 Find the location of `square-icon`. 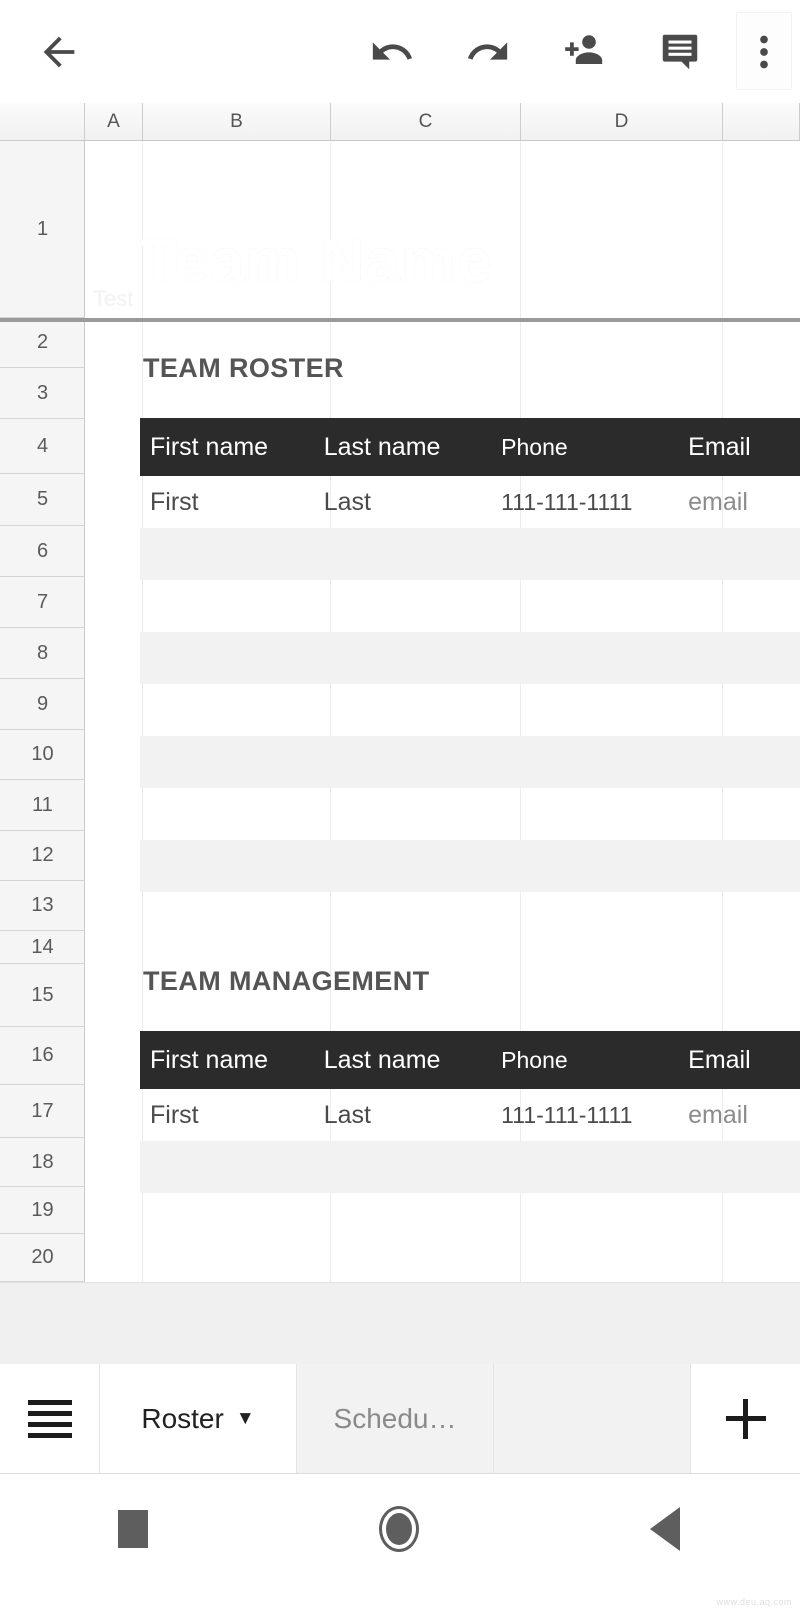

square-icon is located at coordinates (133, 1529).